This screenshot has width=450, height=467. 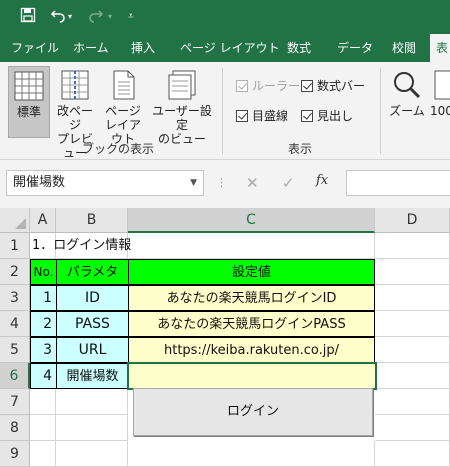 What do you see at coordinates (43, 350) in the screenshot?
I see `row-no: 3` at bounding box center [43, 350].